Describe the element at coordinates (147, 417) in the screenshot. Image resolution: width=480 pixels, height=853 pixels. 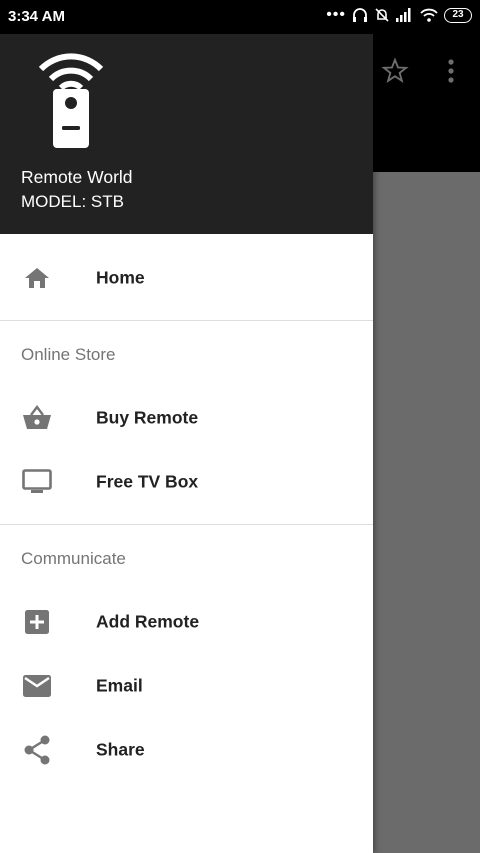
I see `drawer-item-label: Buy Remote` at that location.